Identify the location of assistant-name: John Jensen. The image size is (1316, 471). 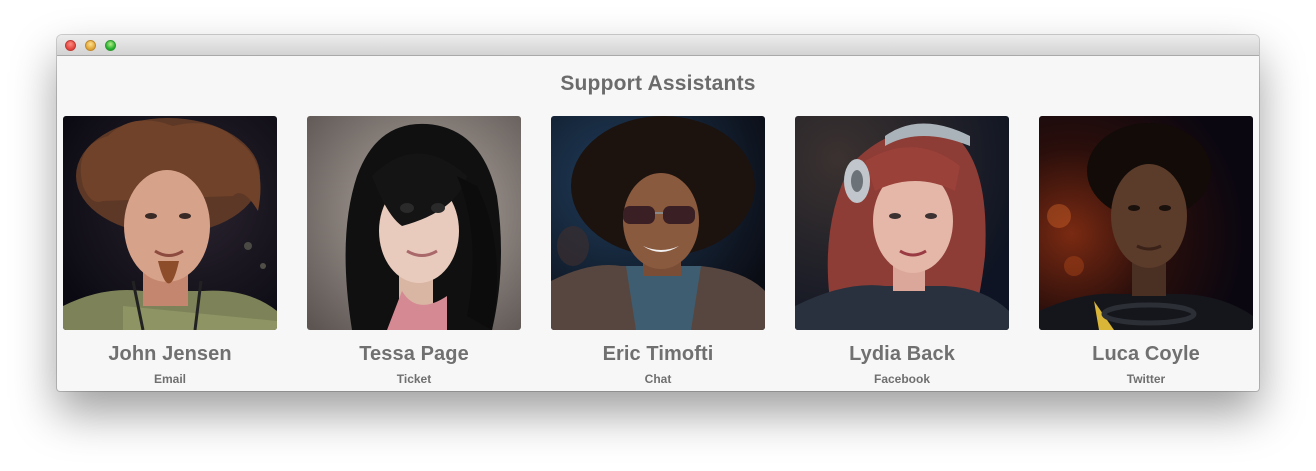
(170, 354).